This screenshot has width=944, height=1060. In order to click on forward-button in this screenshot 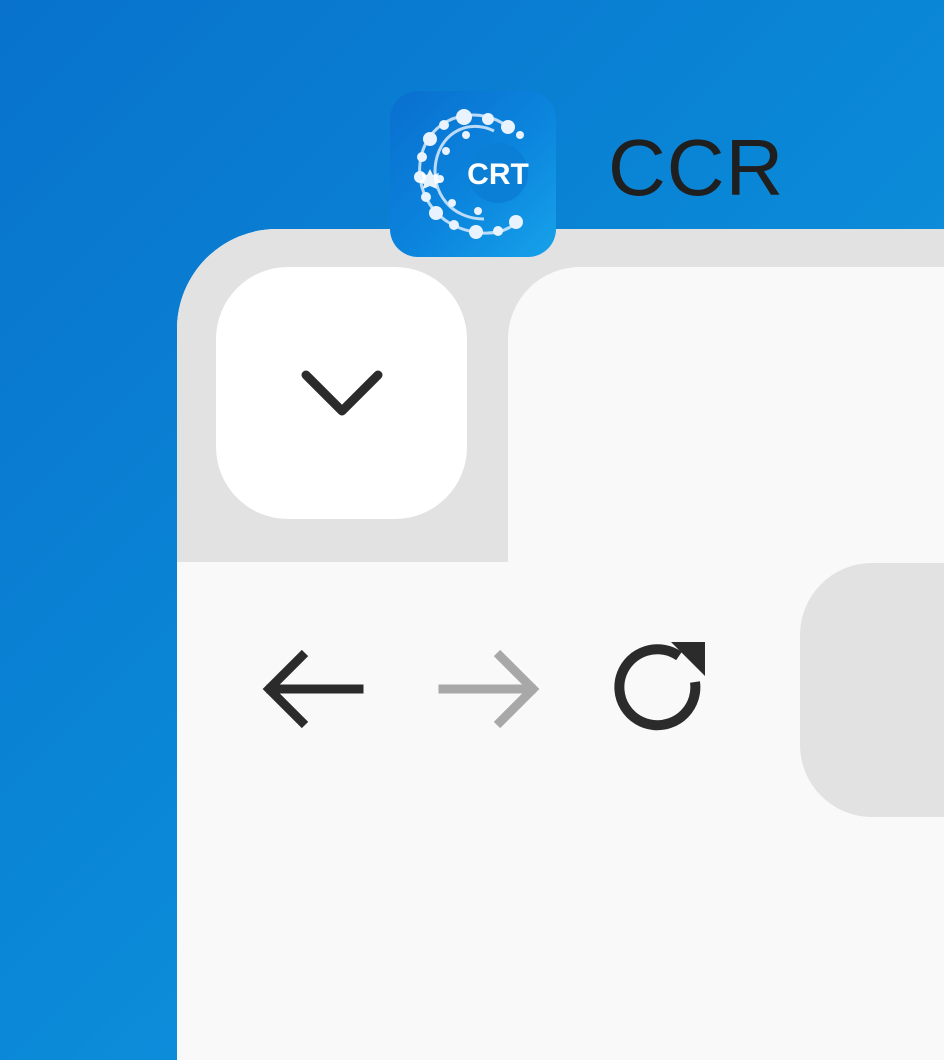, I will do `click(490, 689)`.